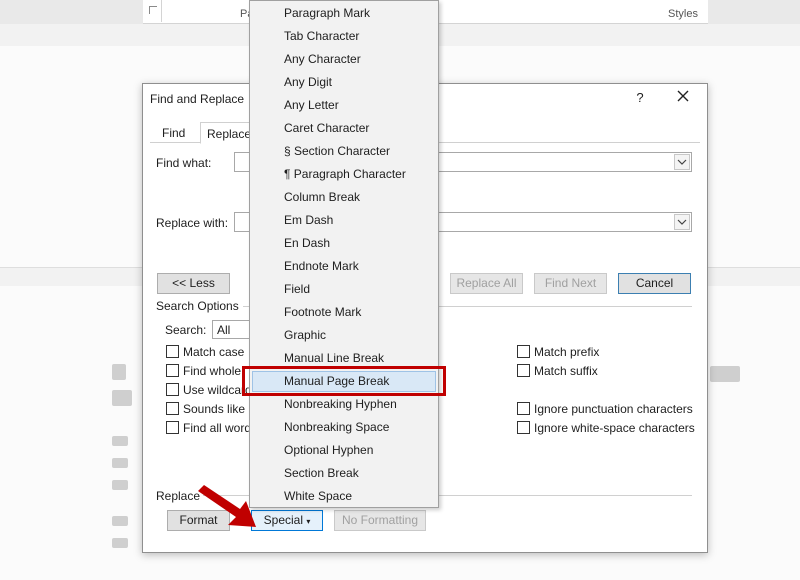 The width and height of the screenshot is (800, 580). What do you see at coordinates (344, 243) in the screenshot?
I see `menu-item-en-dash: En Dash` at bounding box center [344, 243].